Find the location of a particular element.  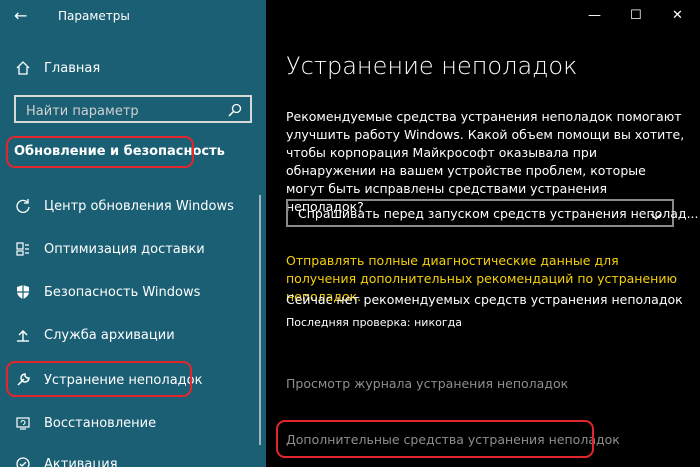

sidebar-item-label: Центр обновления Windows is located at coordinates (139, 206).